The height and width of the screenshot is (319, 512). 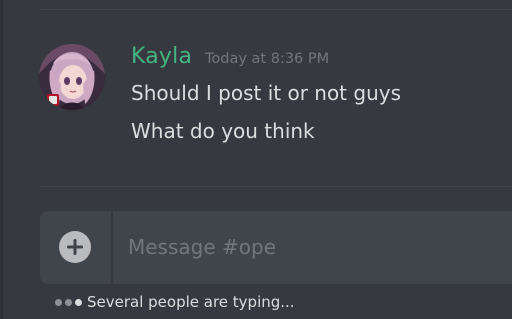 What do you see at coordinates (223, 131) in the screenshot?
I see `message-line-2: What do you think` at bounding box center [223, 131].